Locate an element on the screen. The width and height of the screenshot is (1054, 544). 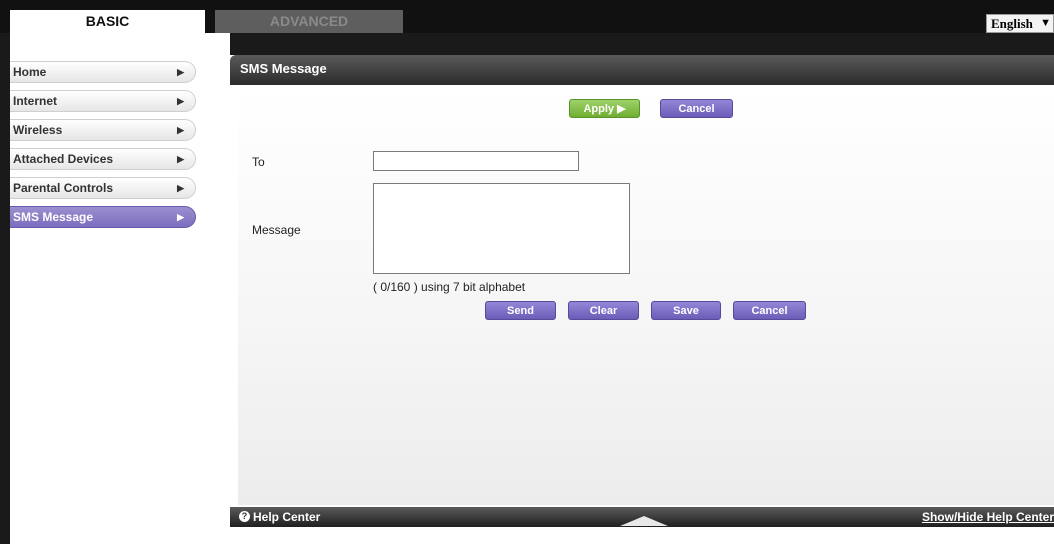
cancel-message-button: Cancel is located at coordinates (769, 310).